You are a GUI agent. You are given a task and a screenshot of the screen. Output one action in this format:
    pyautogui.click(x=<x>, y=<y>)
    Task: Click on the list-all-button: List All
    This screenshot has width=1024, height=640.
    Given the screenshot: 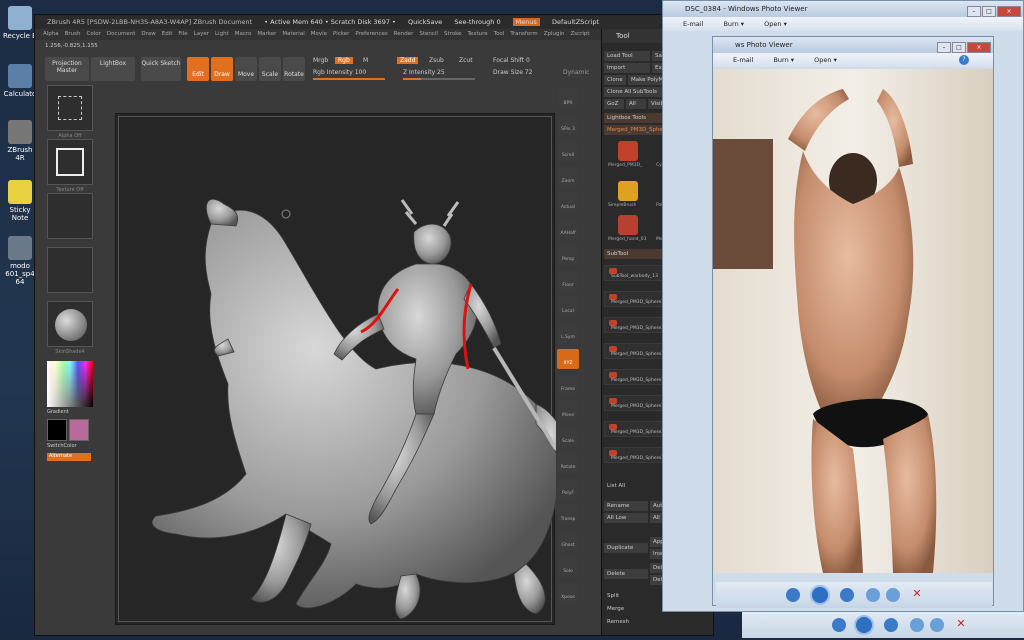 What is the action you would take?
    pyautogui.click(x=624, y=486)
    